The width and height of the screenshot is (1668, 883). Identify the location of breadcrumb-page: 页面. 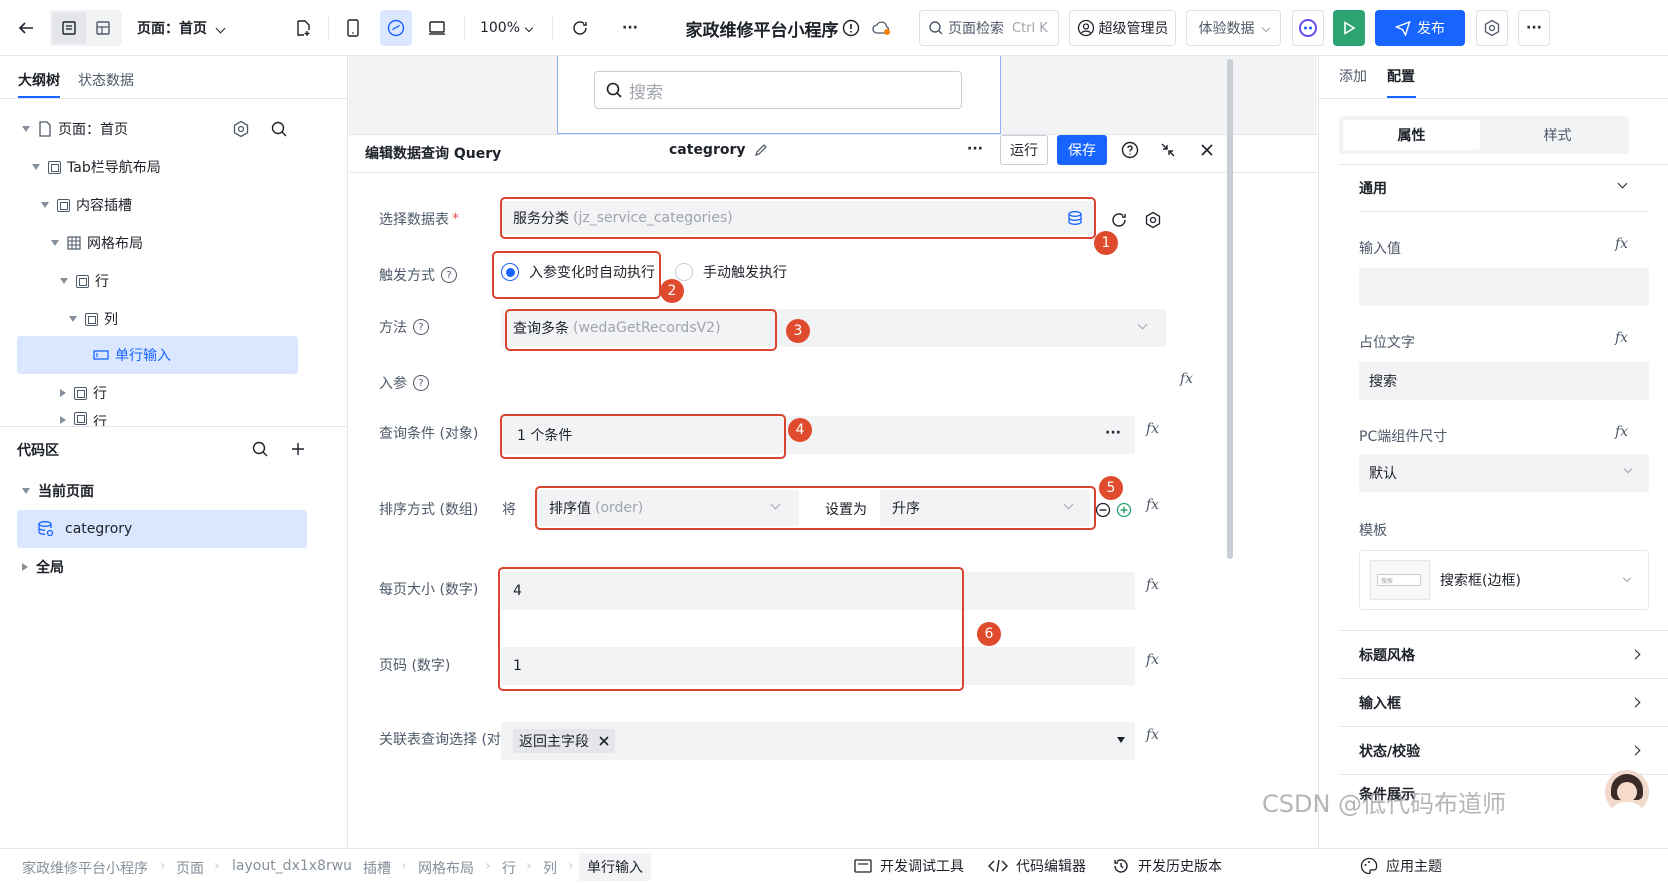
(190, 868).